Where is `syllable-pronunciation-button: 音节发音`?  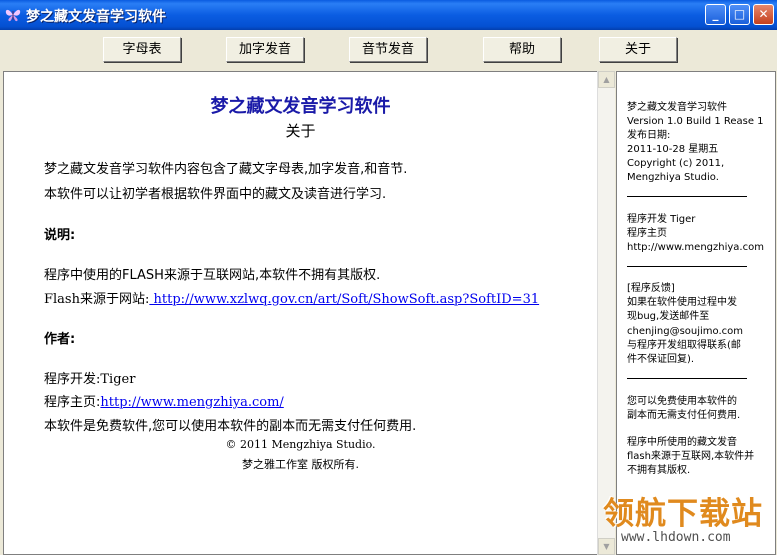
syllable-pronunciation-button: 音节发音 is located at coordinates (388, 49).